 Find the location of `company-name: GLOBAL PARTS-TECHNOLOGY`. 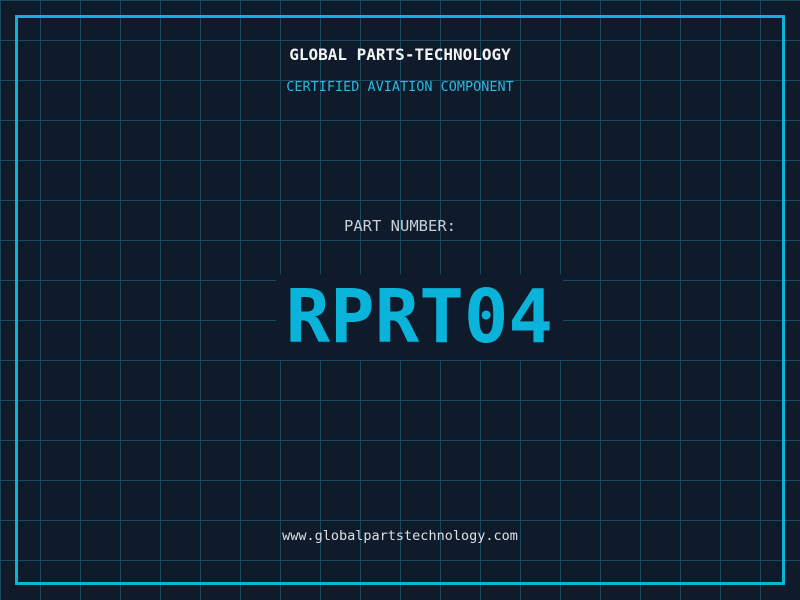

company-name: GLOBAL PARTS-TECHNOLOGY is located at coordinates (400, 54).